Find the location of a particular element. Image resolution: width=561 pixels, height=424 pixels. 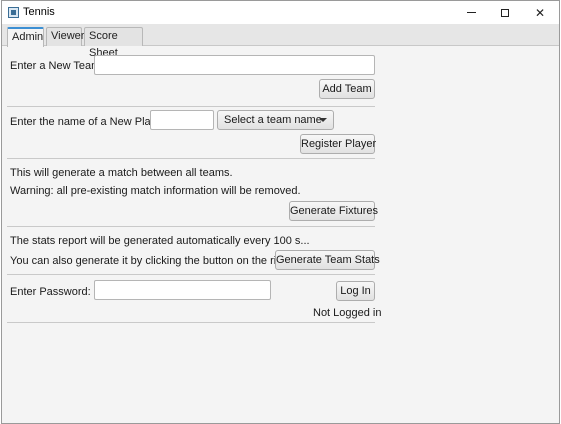

generate-fixtures-button: Generate Fixtures is located at coordinates (333, 211).